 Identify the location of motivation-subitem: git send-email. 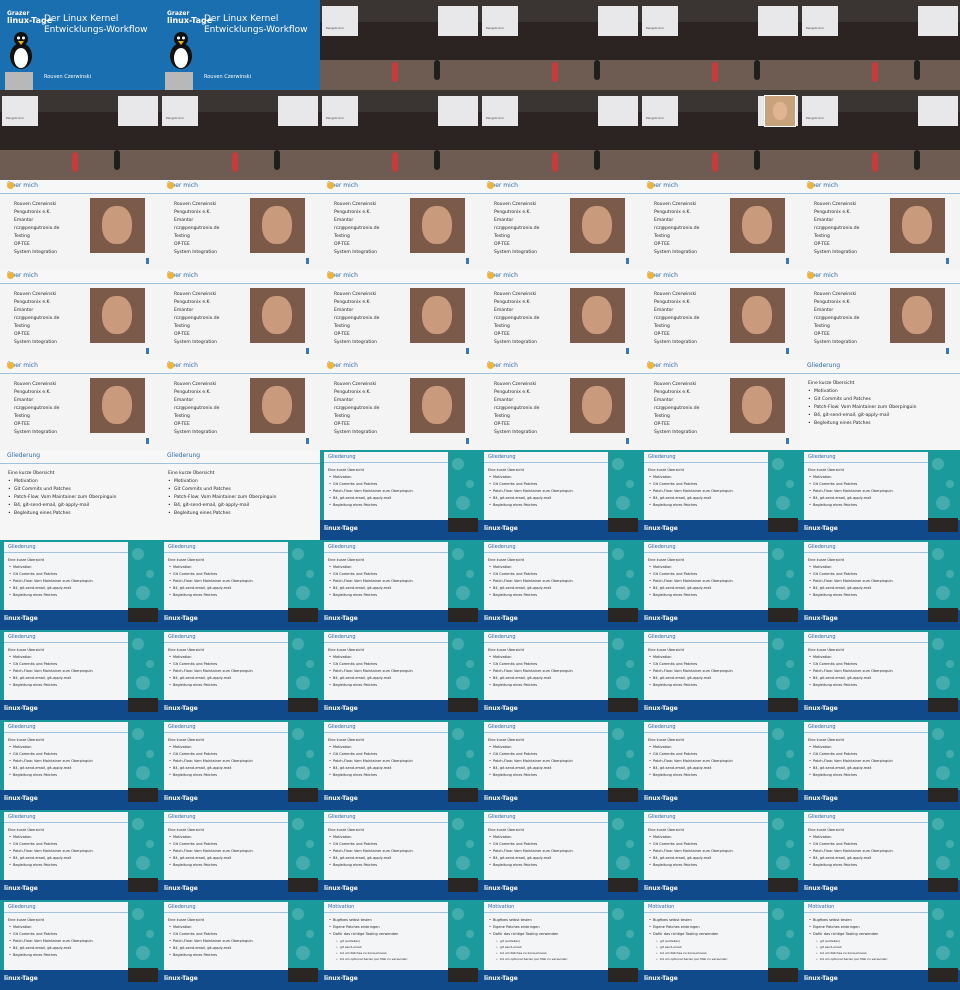
(829, 947).